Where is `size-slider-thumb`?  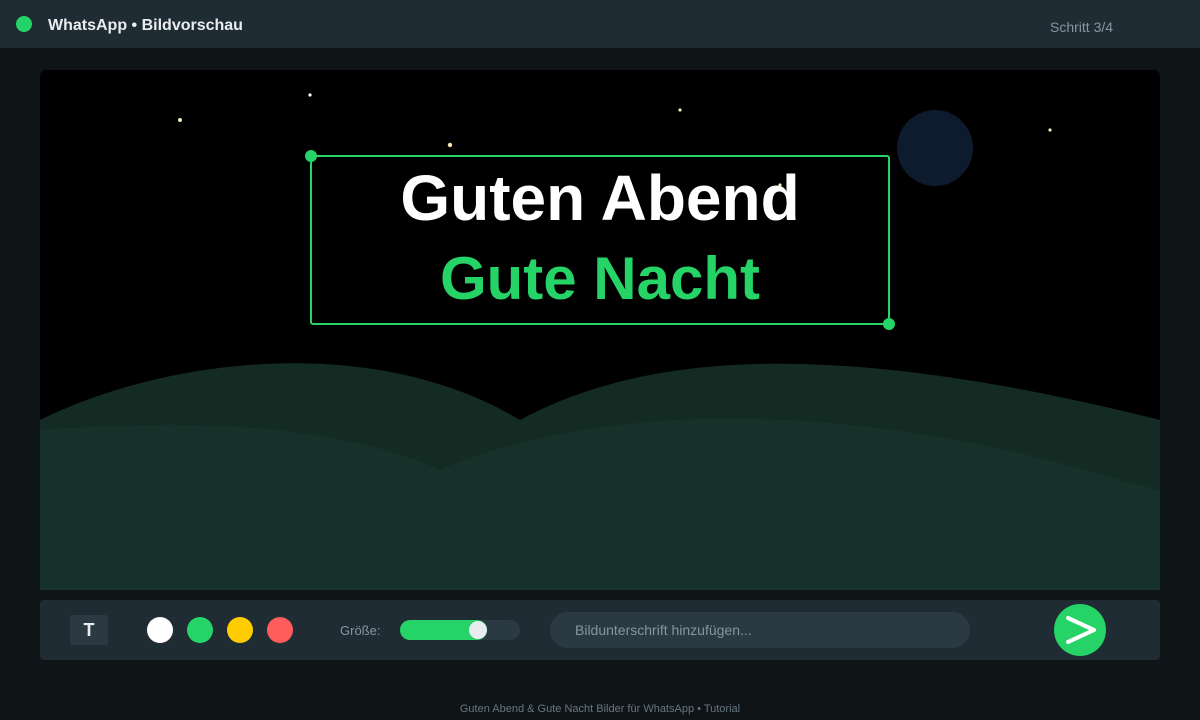 size-slider-thumb is located at coordinates (478, 630).